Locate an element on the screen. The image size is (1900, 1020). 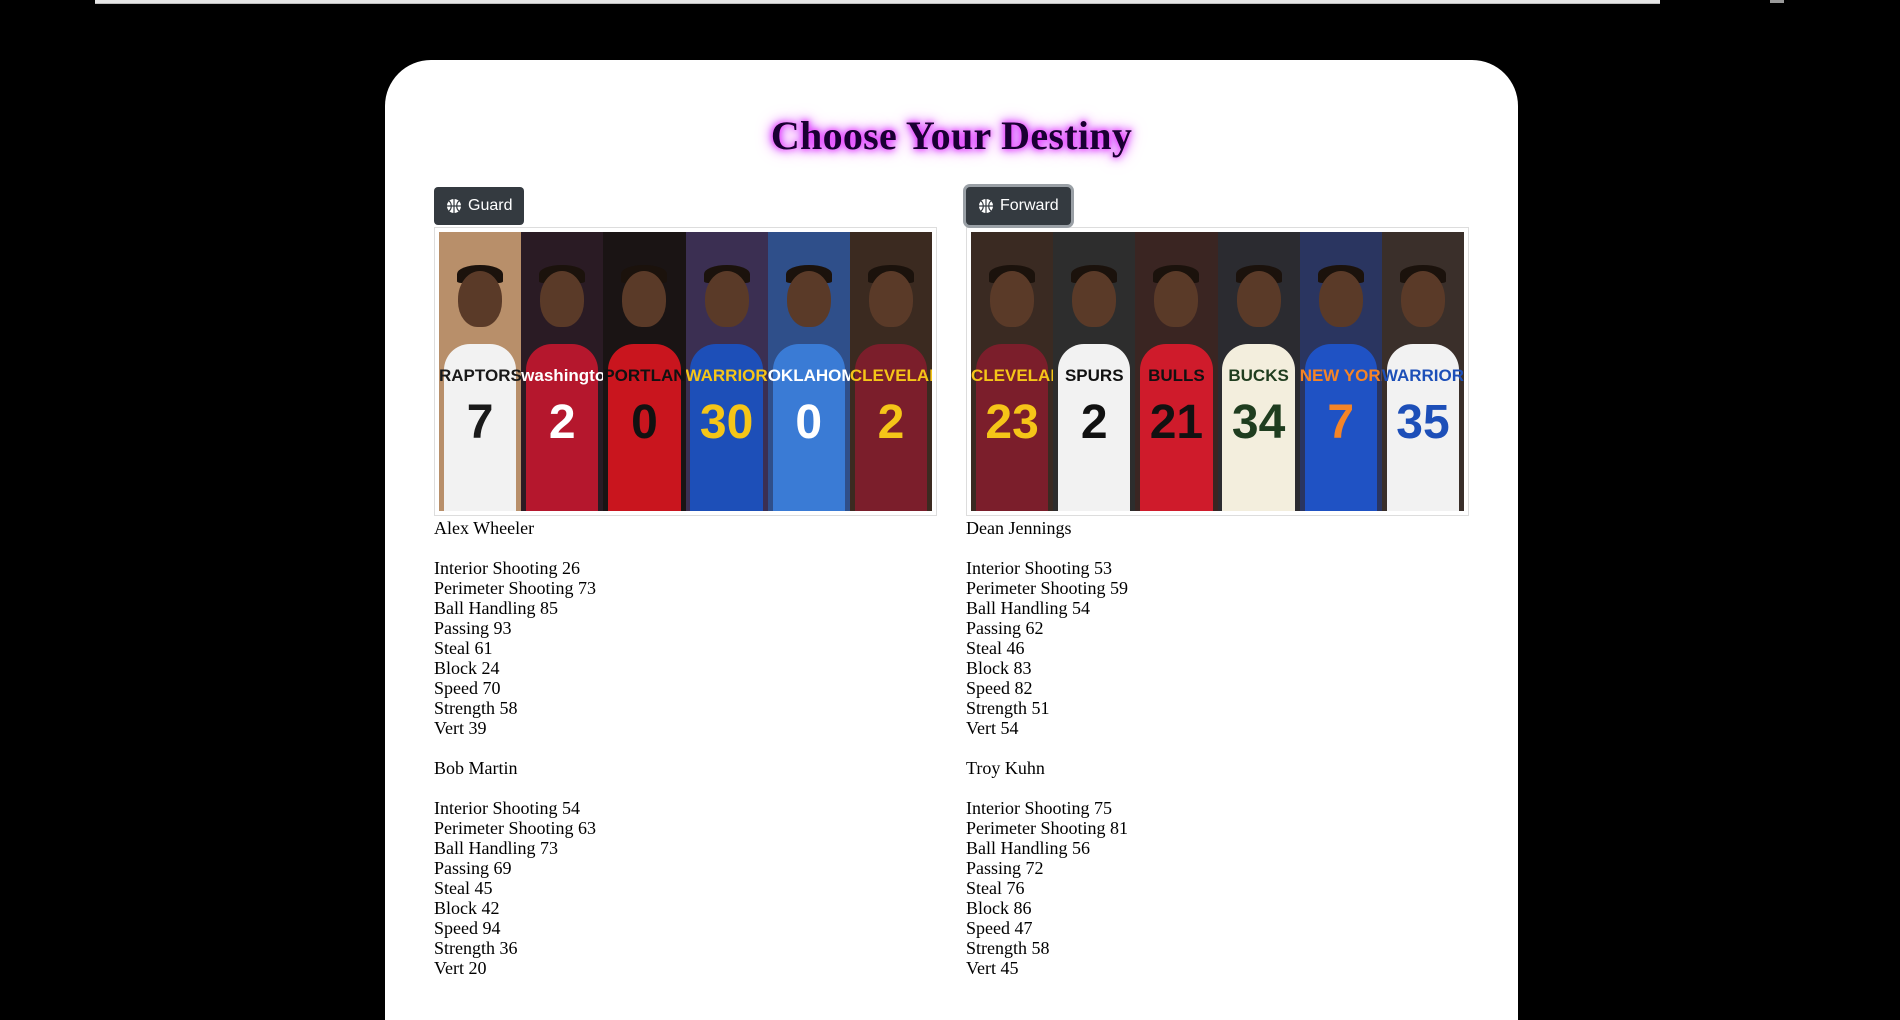
player-photo-tile: OKLAHOMA CITY 0 is located at coordinates (808, 371).